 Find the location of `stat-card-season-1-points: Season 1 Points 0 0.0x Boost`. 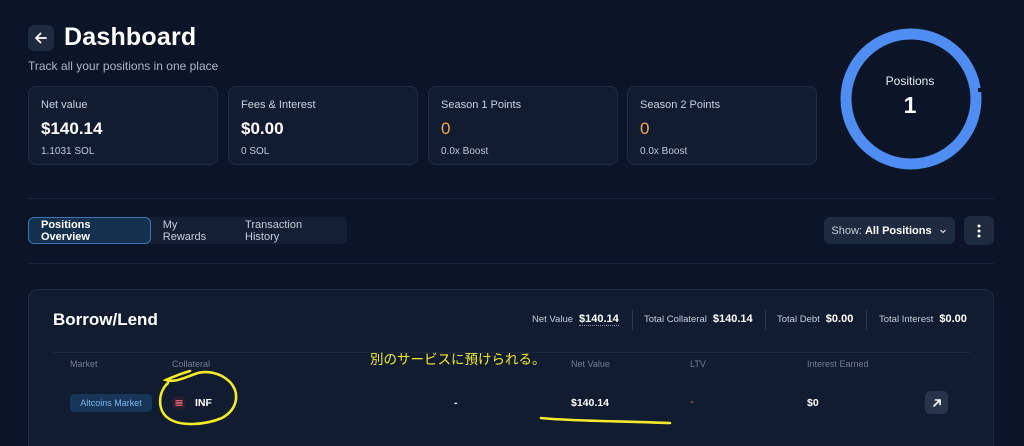

stat-card-season-1-points: Season 1 Points 0 0.0x Boost is located at coordinates (523, 125).